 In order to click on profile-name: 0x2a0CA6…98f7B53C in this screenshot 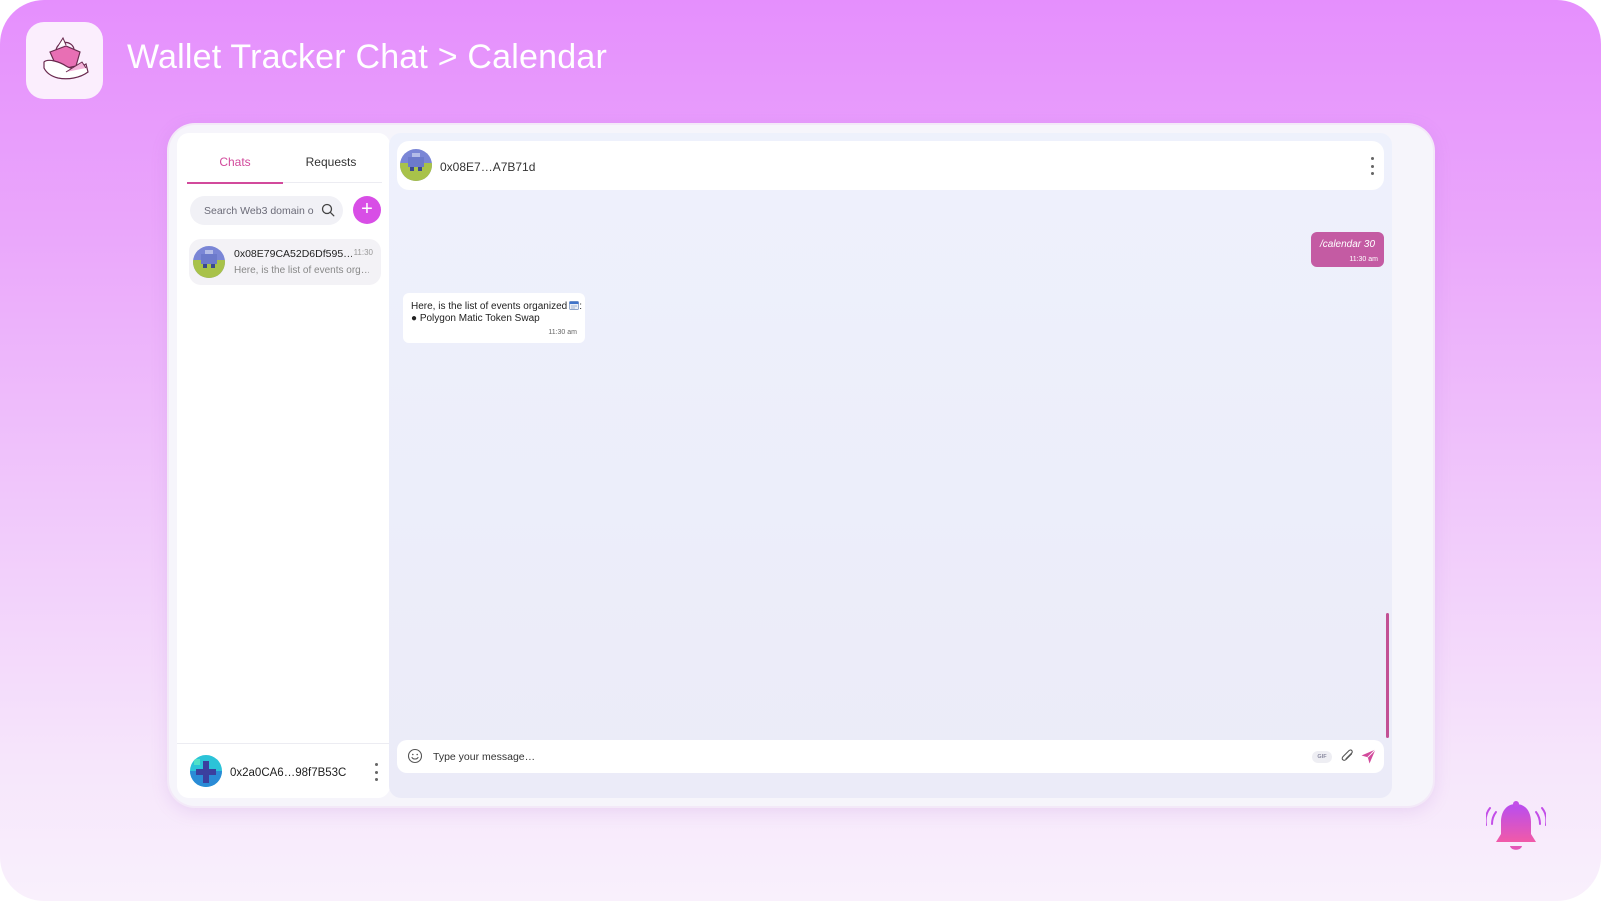, I will do `click(288, 773)`.